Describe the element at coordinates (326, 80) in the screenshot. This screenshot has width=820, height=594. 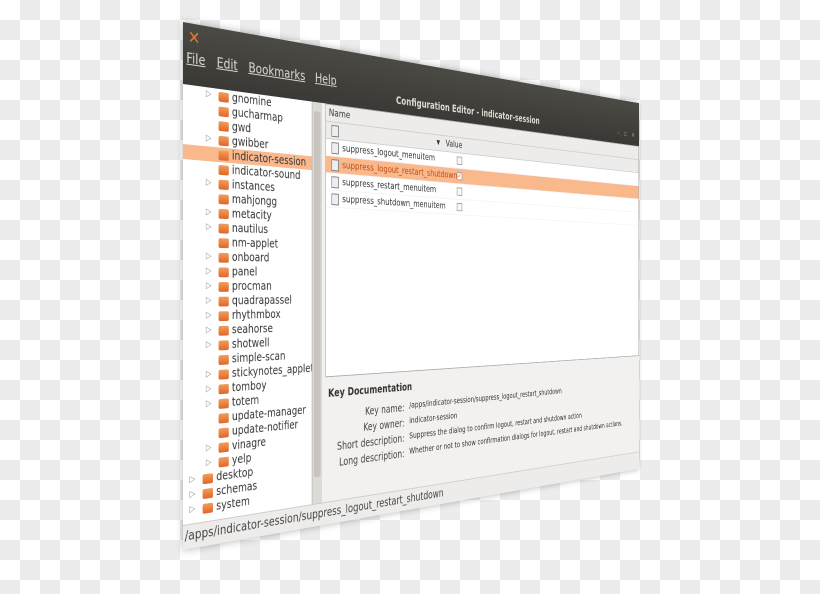
I see `menu-help: Help` at that location.